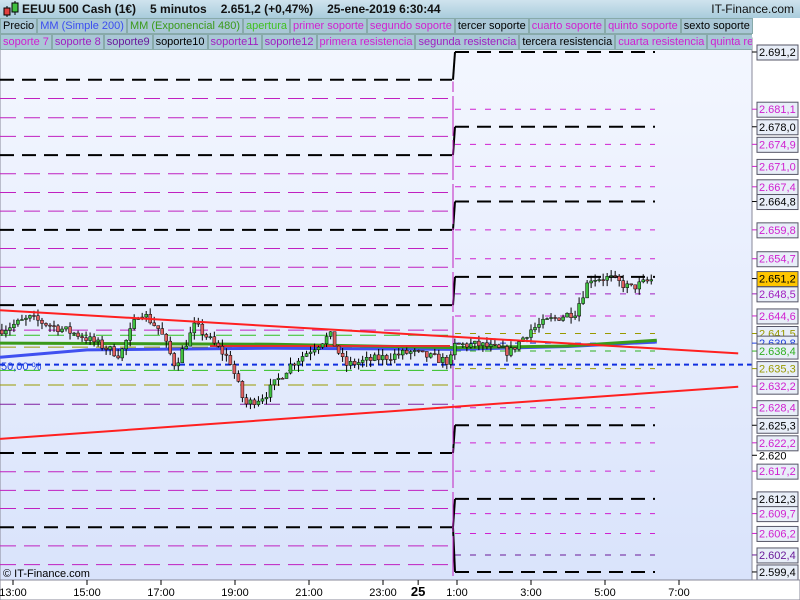 The height and width of the screenshot is (600, 800). What do you see at coordinates (752, 9) in the screenshot?
I see `brand: IT-Finance.com` at bounding box center [752, 9].